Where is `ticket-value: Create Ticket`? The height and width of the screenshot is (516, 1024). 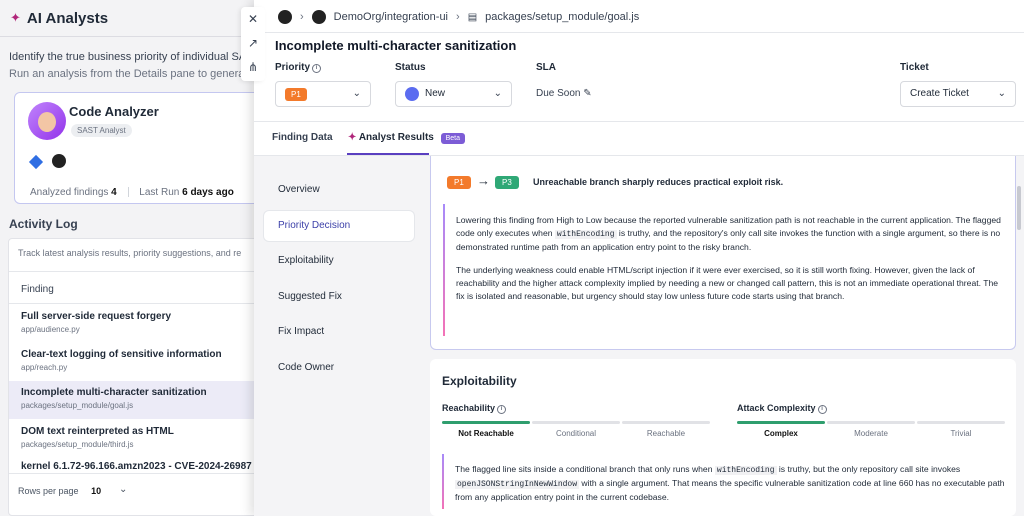
ticket-value: Create Ticket is located at coordinates (939, 93).